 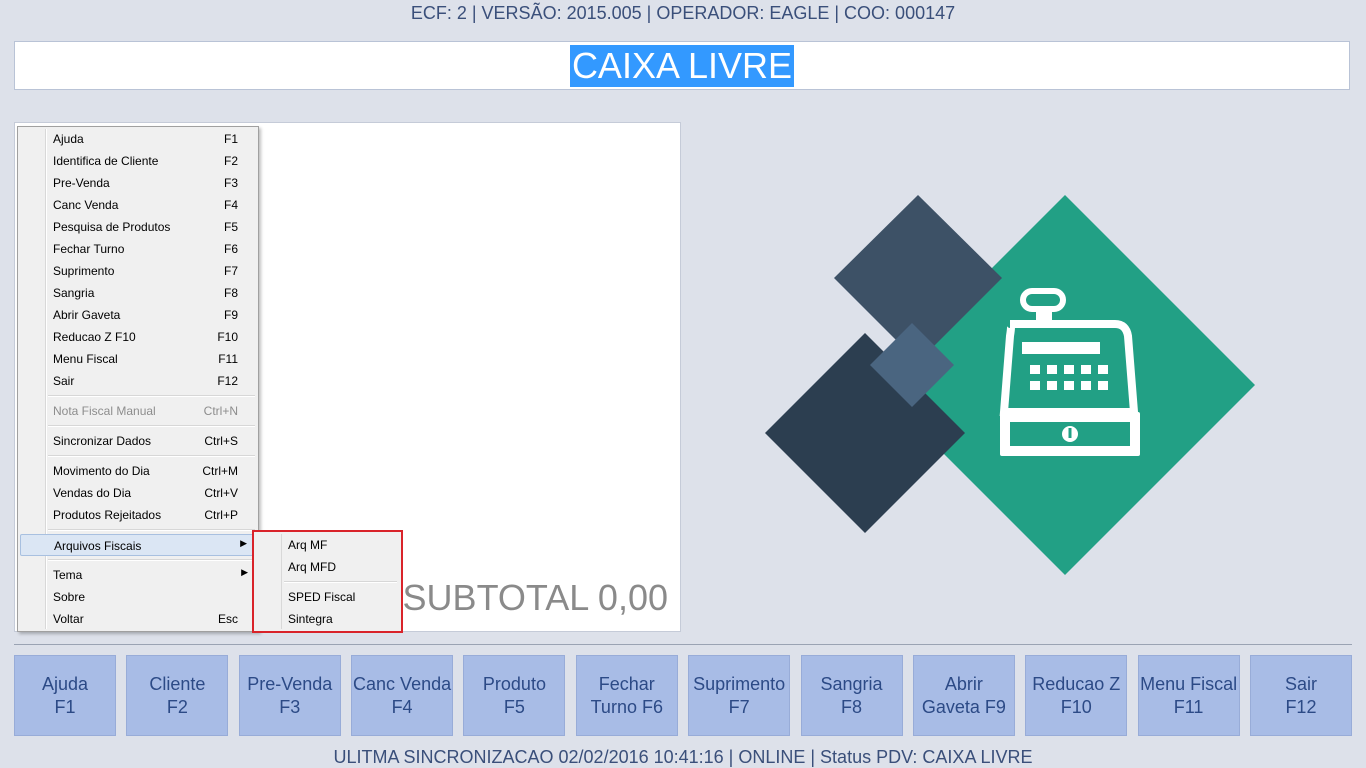 What do you see at coordinates (138, 205) in the screenshot?
I see `menu-item-canc-venda: Canc Venda F4` at bounding box center [138, 205].